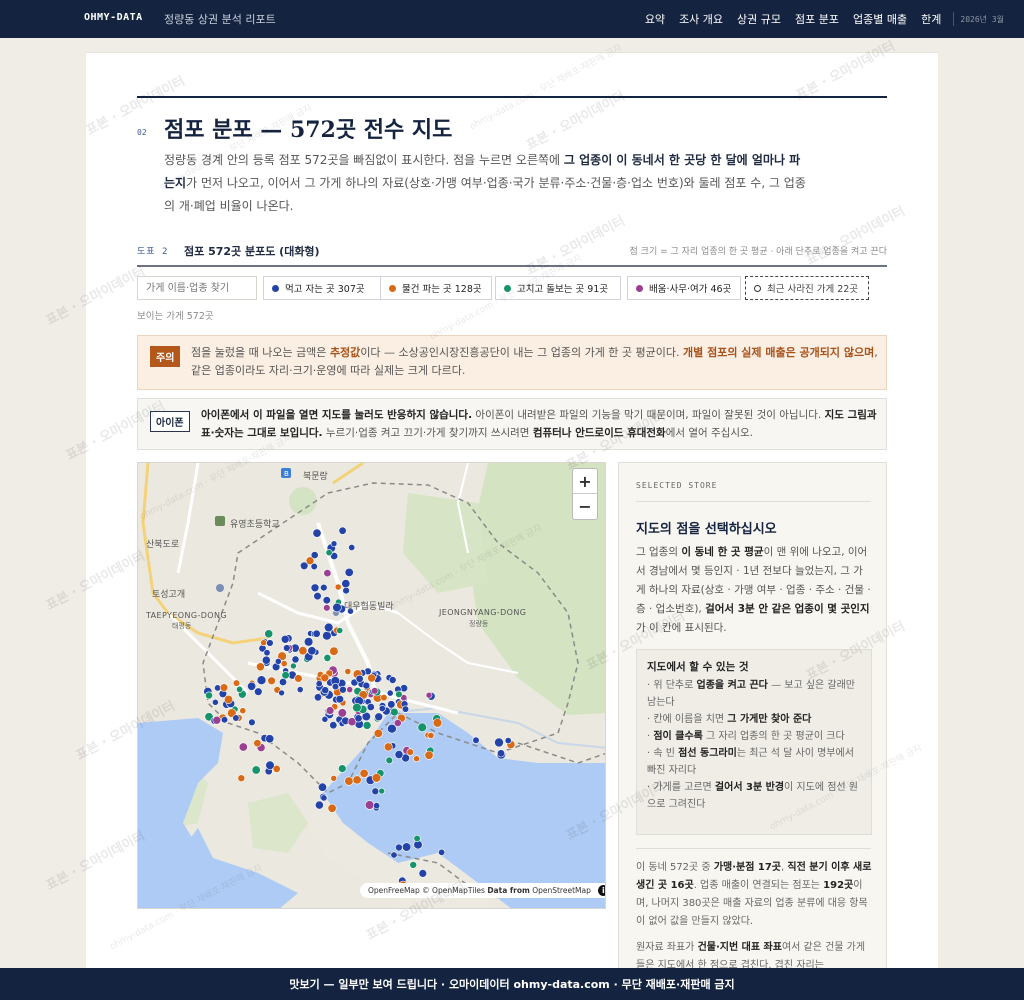 This screenshot has height=1000, width=1024. What do you see at coordinates (817, 19) in the screenshot?
I see `nav-item-store-distribution: 점포 분포` at bounding box center [817, 19].